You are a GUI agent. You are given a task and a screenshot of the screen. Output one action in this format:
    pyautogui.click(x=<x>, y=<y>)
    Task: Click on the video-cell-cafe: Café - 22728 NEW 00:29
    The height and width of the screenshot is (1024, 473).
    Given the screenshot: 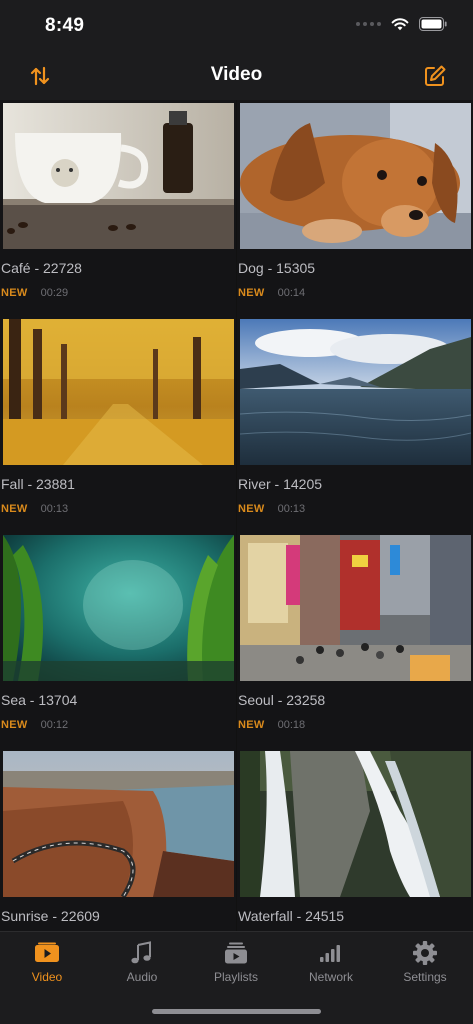 What is the action you would take?
    pyautogui.click(x=118, y=208)
    